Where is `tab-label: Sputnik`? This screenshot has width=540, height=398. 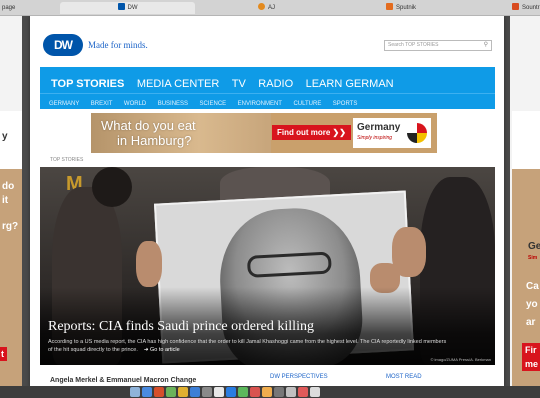
tab-label: Sputnik is located at coordinates (406, 8).